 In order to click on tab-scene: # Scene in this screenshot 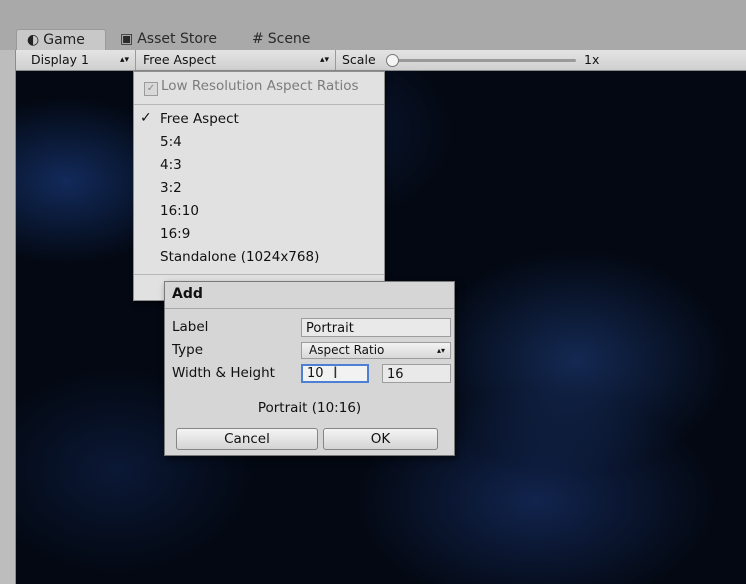, I will do `click(281, 39)`.